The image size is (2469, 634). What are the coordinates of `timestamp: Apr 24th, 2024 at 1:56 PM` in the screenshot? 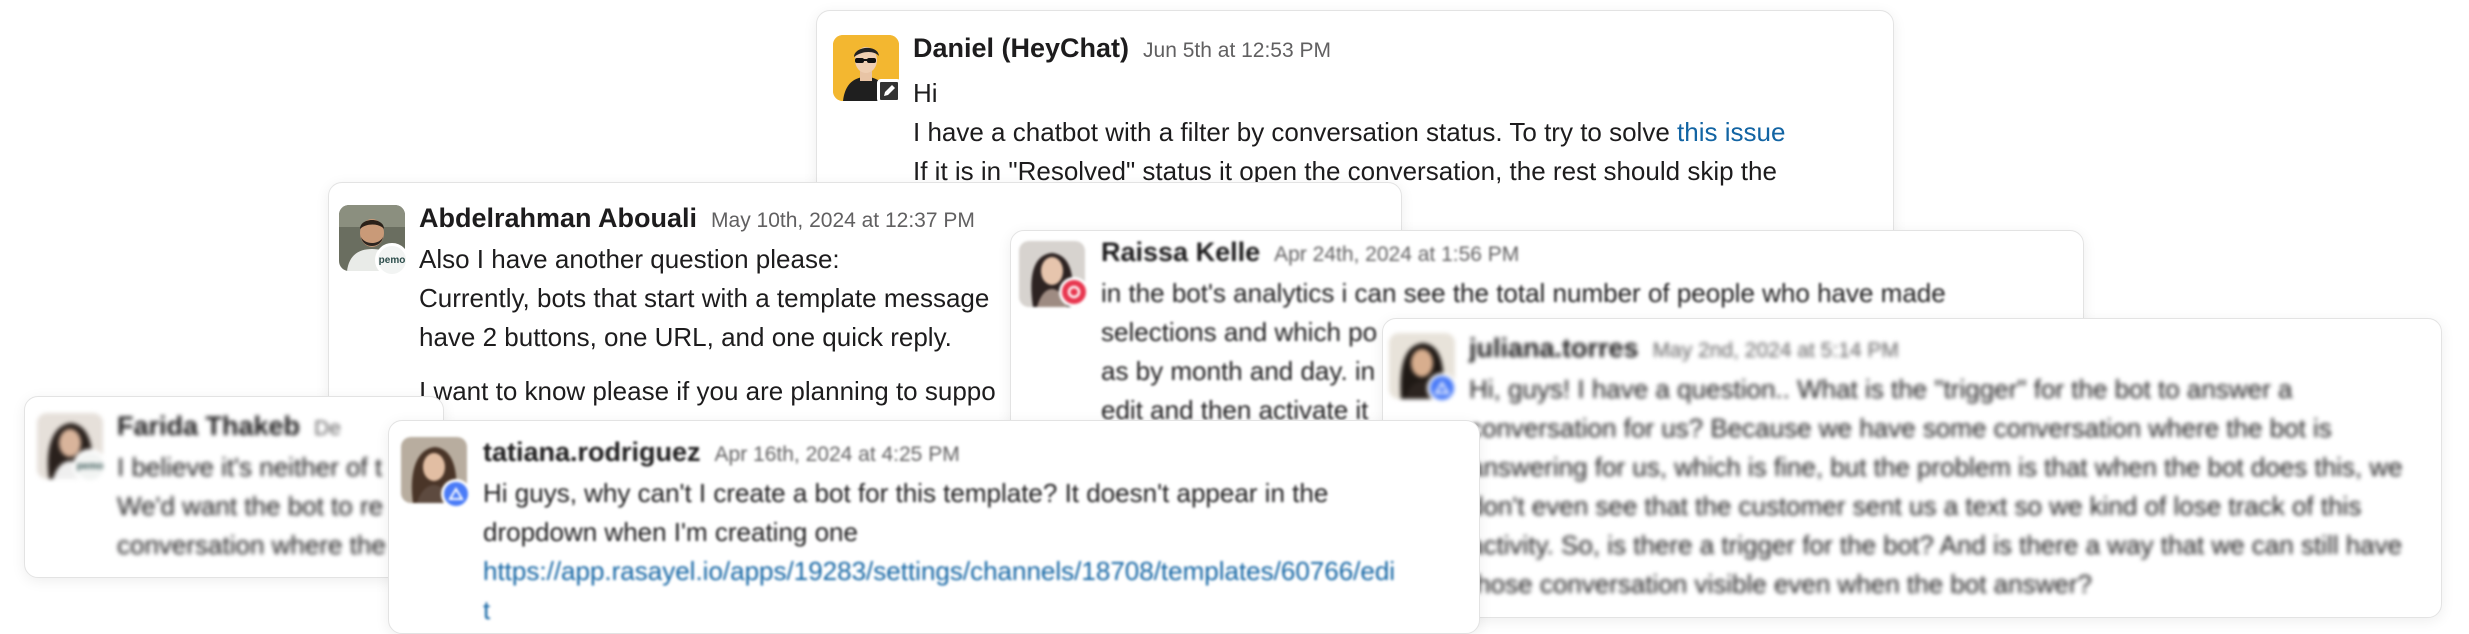 It's located at (1396, 255).